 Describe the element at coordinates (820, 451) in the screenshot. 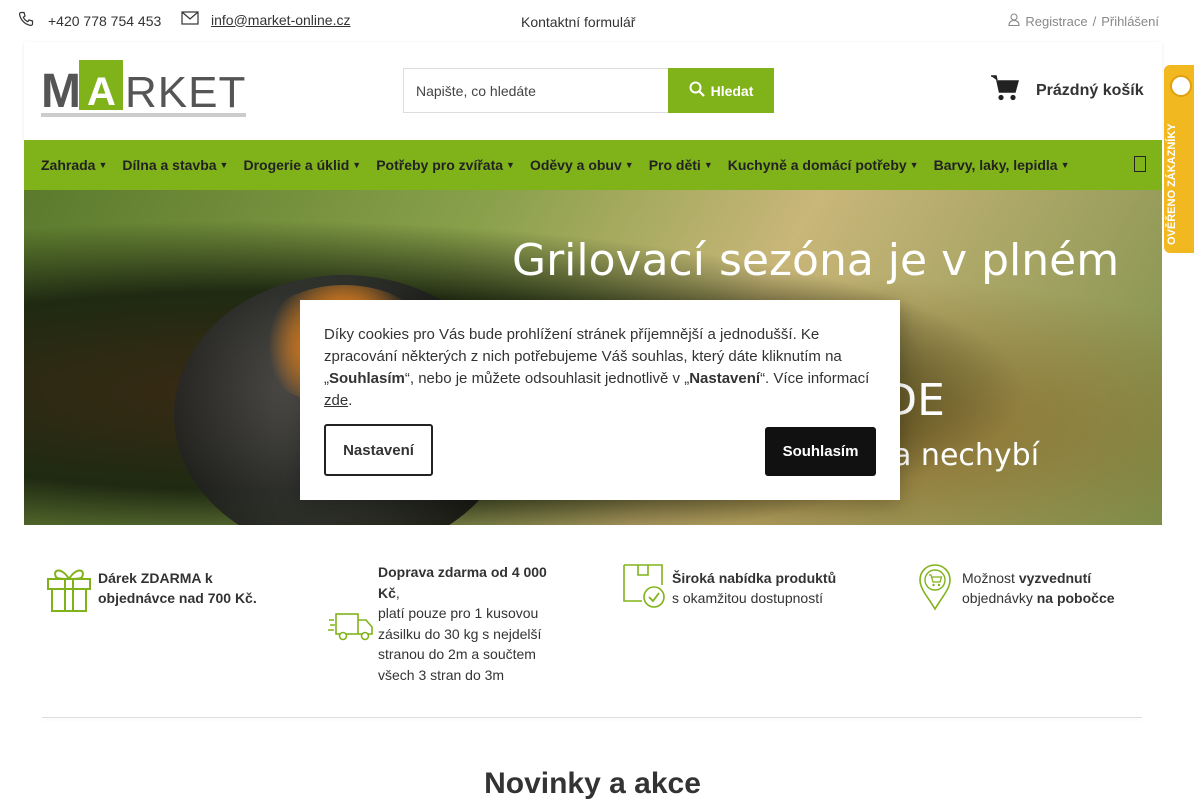

I see `cookie-agree-button: Souhlasím` at that location.